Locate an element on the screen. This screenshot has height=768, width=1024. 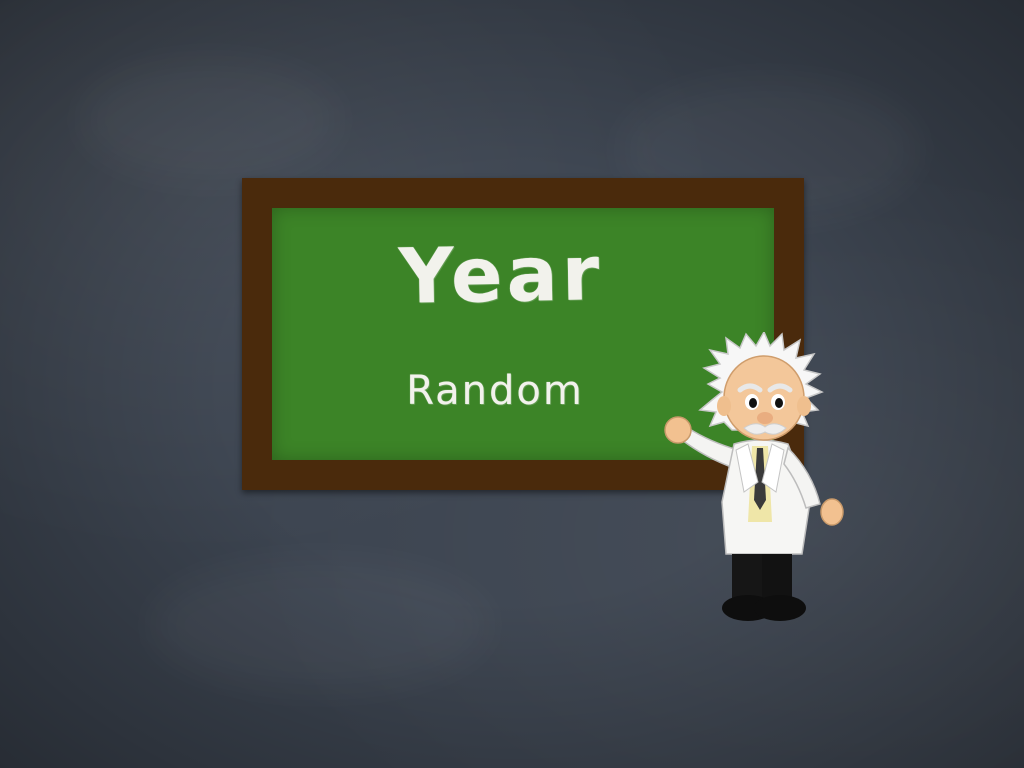
professor-illustration-icon is located at coordinates (754, 476).